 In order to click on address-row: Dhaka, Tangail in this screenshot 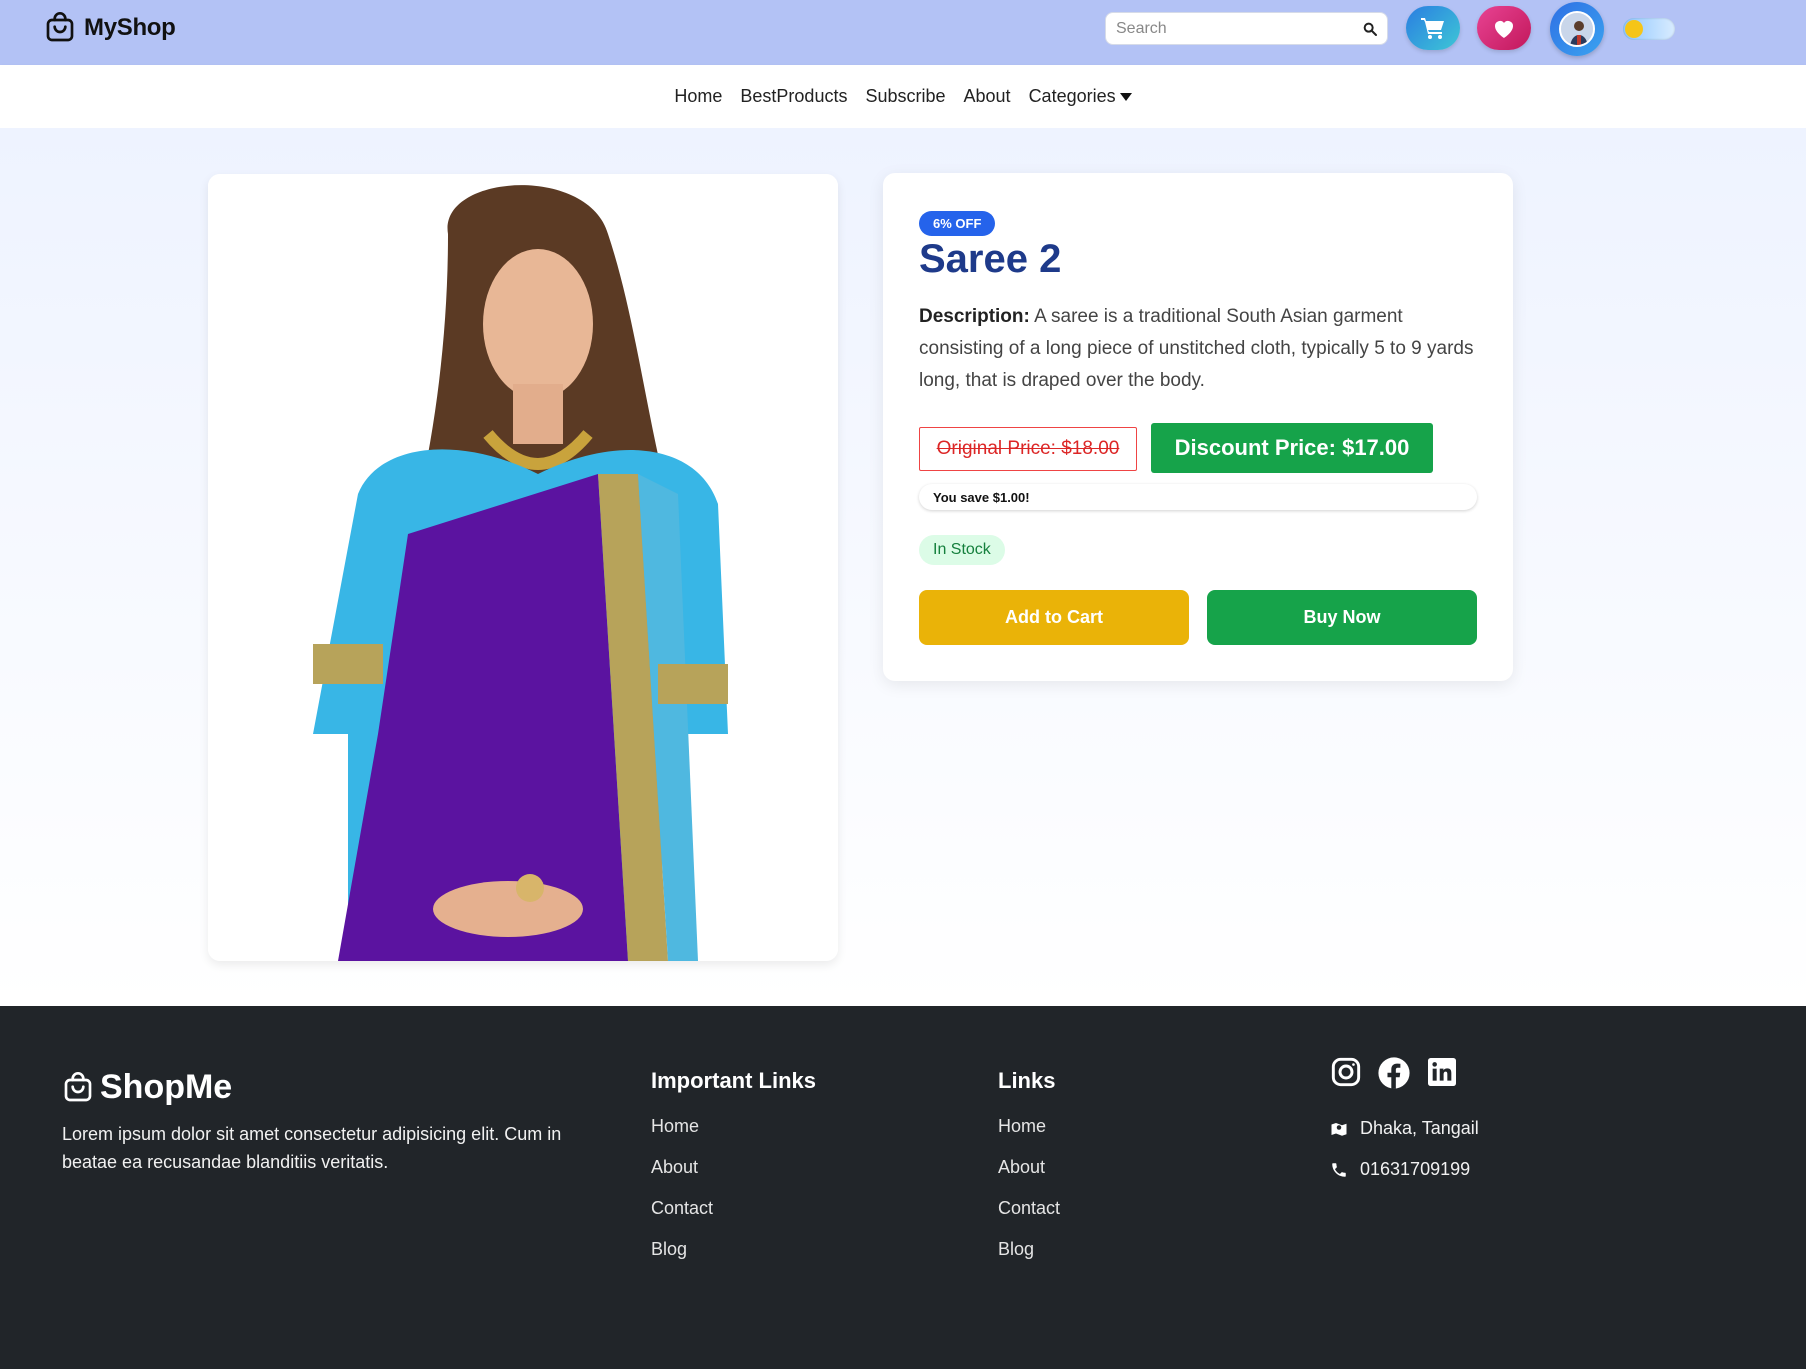, I will do `click(1404, 1128)`.